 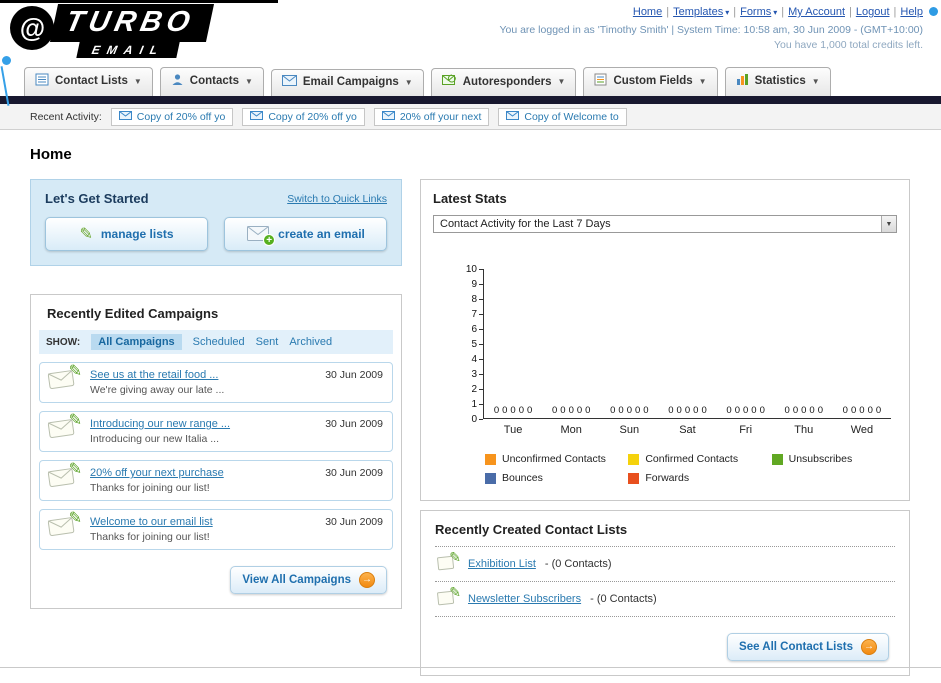 What do you see at coordinates (133, 313) in the screenshot?
I see `campaigns-panel-title: Recently Edited Campaigns` at bounding box center [133, 313].